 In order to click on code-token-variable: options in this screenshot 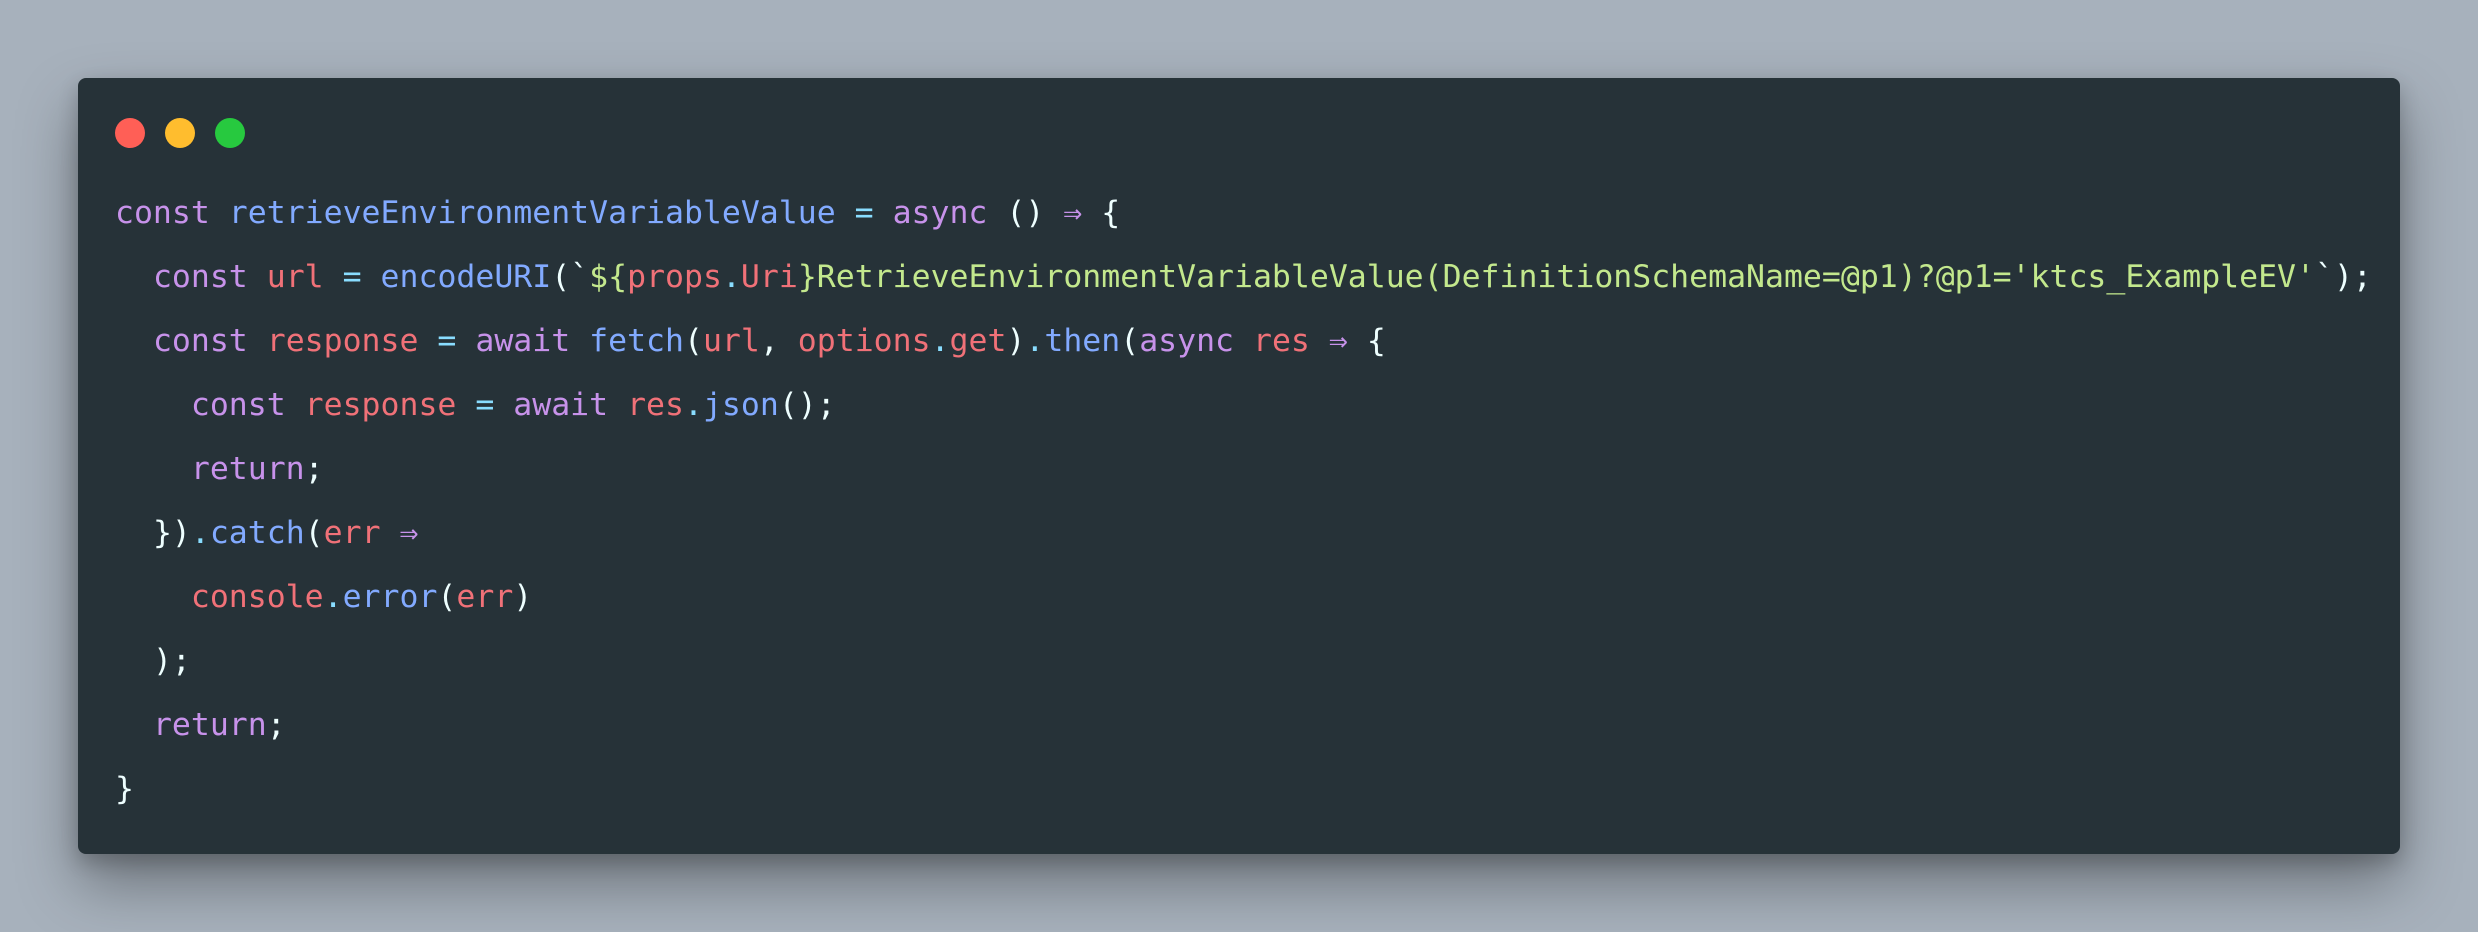, I will do `click(864, 341)`.